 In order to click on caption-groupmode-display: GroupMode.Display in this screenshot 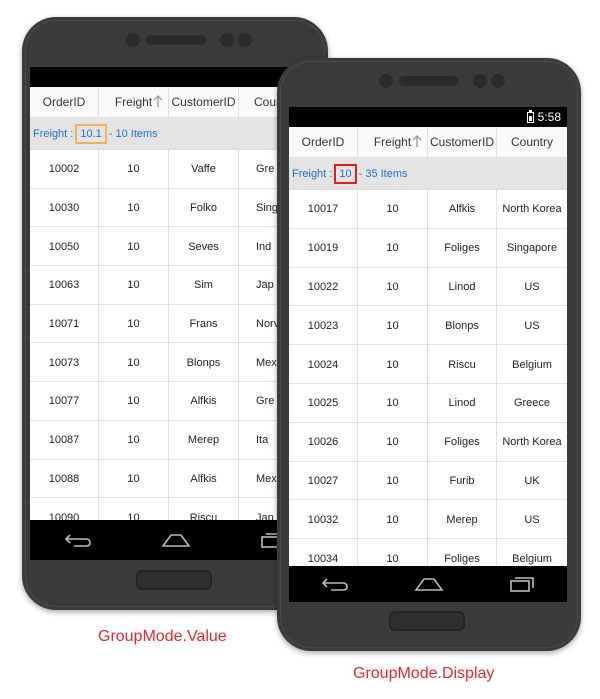, I will do `click(424, 673)`.